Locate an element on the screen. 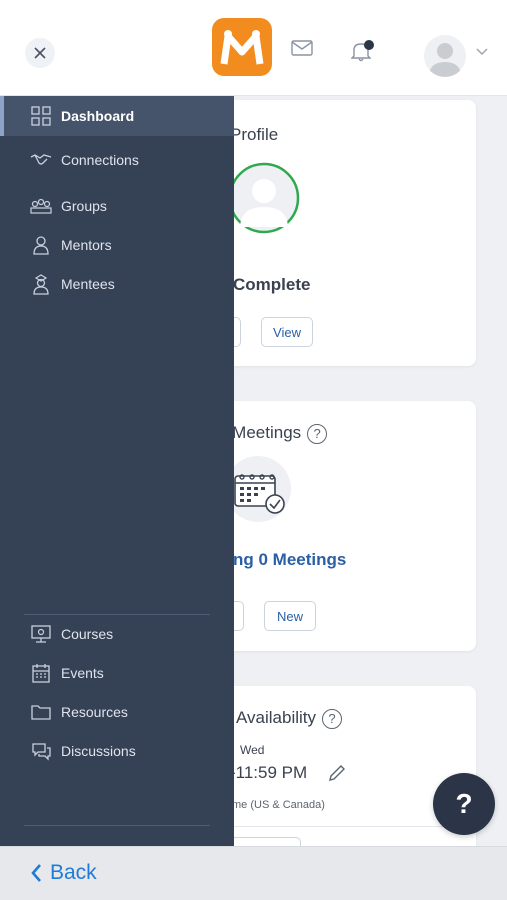 This screenshot has height=900, width=507. sidebar-item-connections: Connections is located at coordinates (117, 160).